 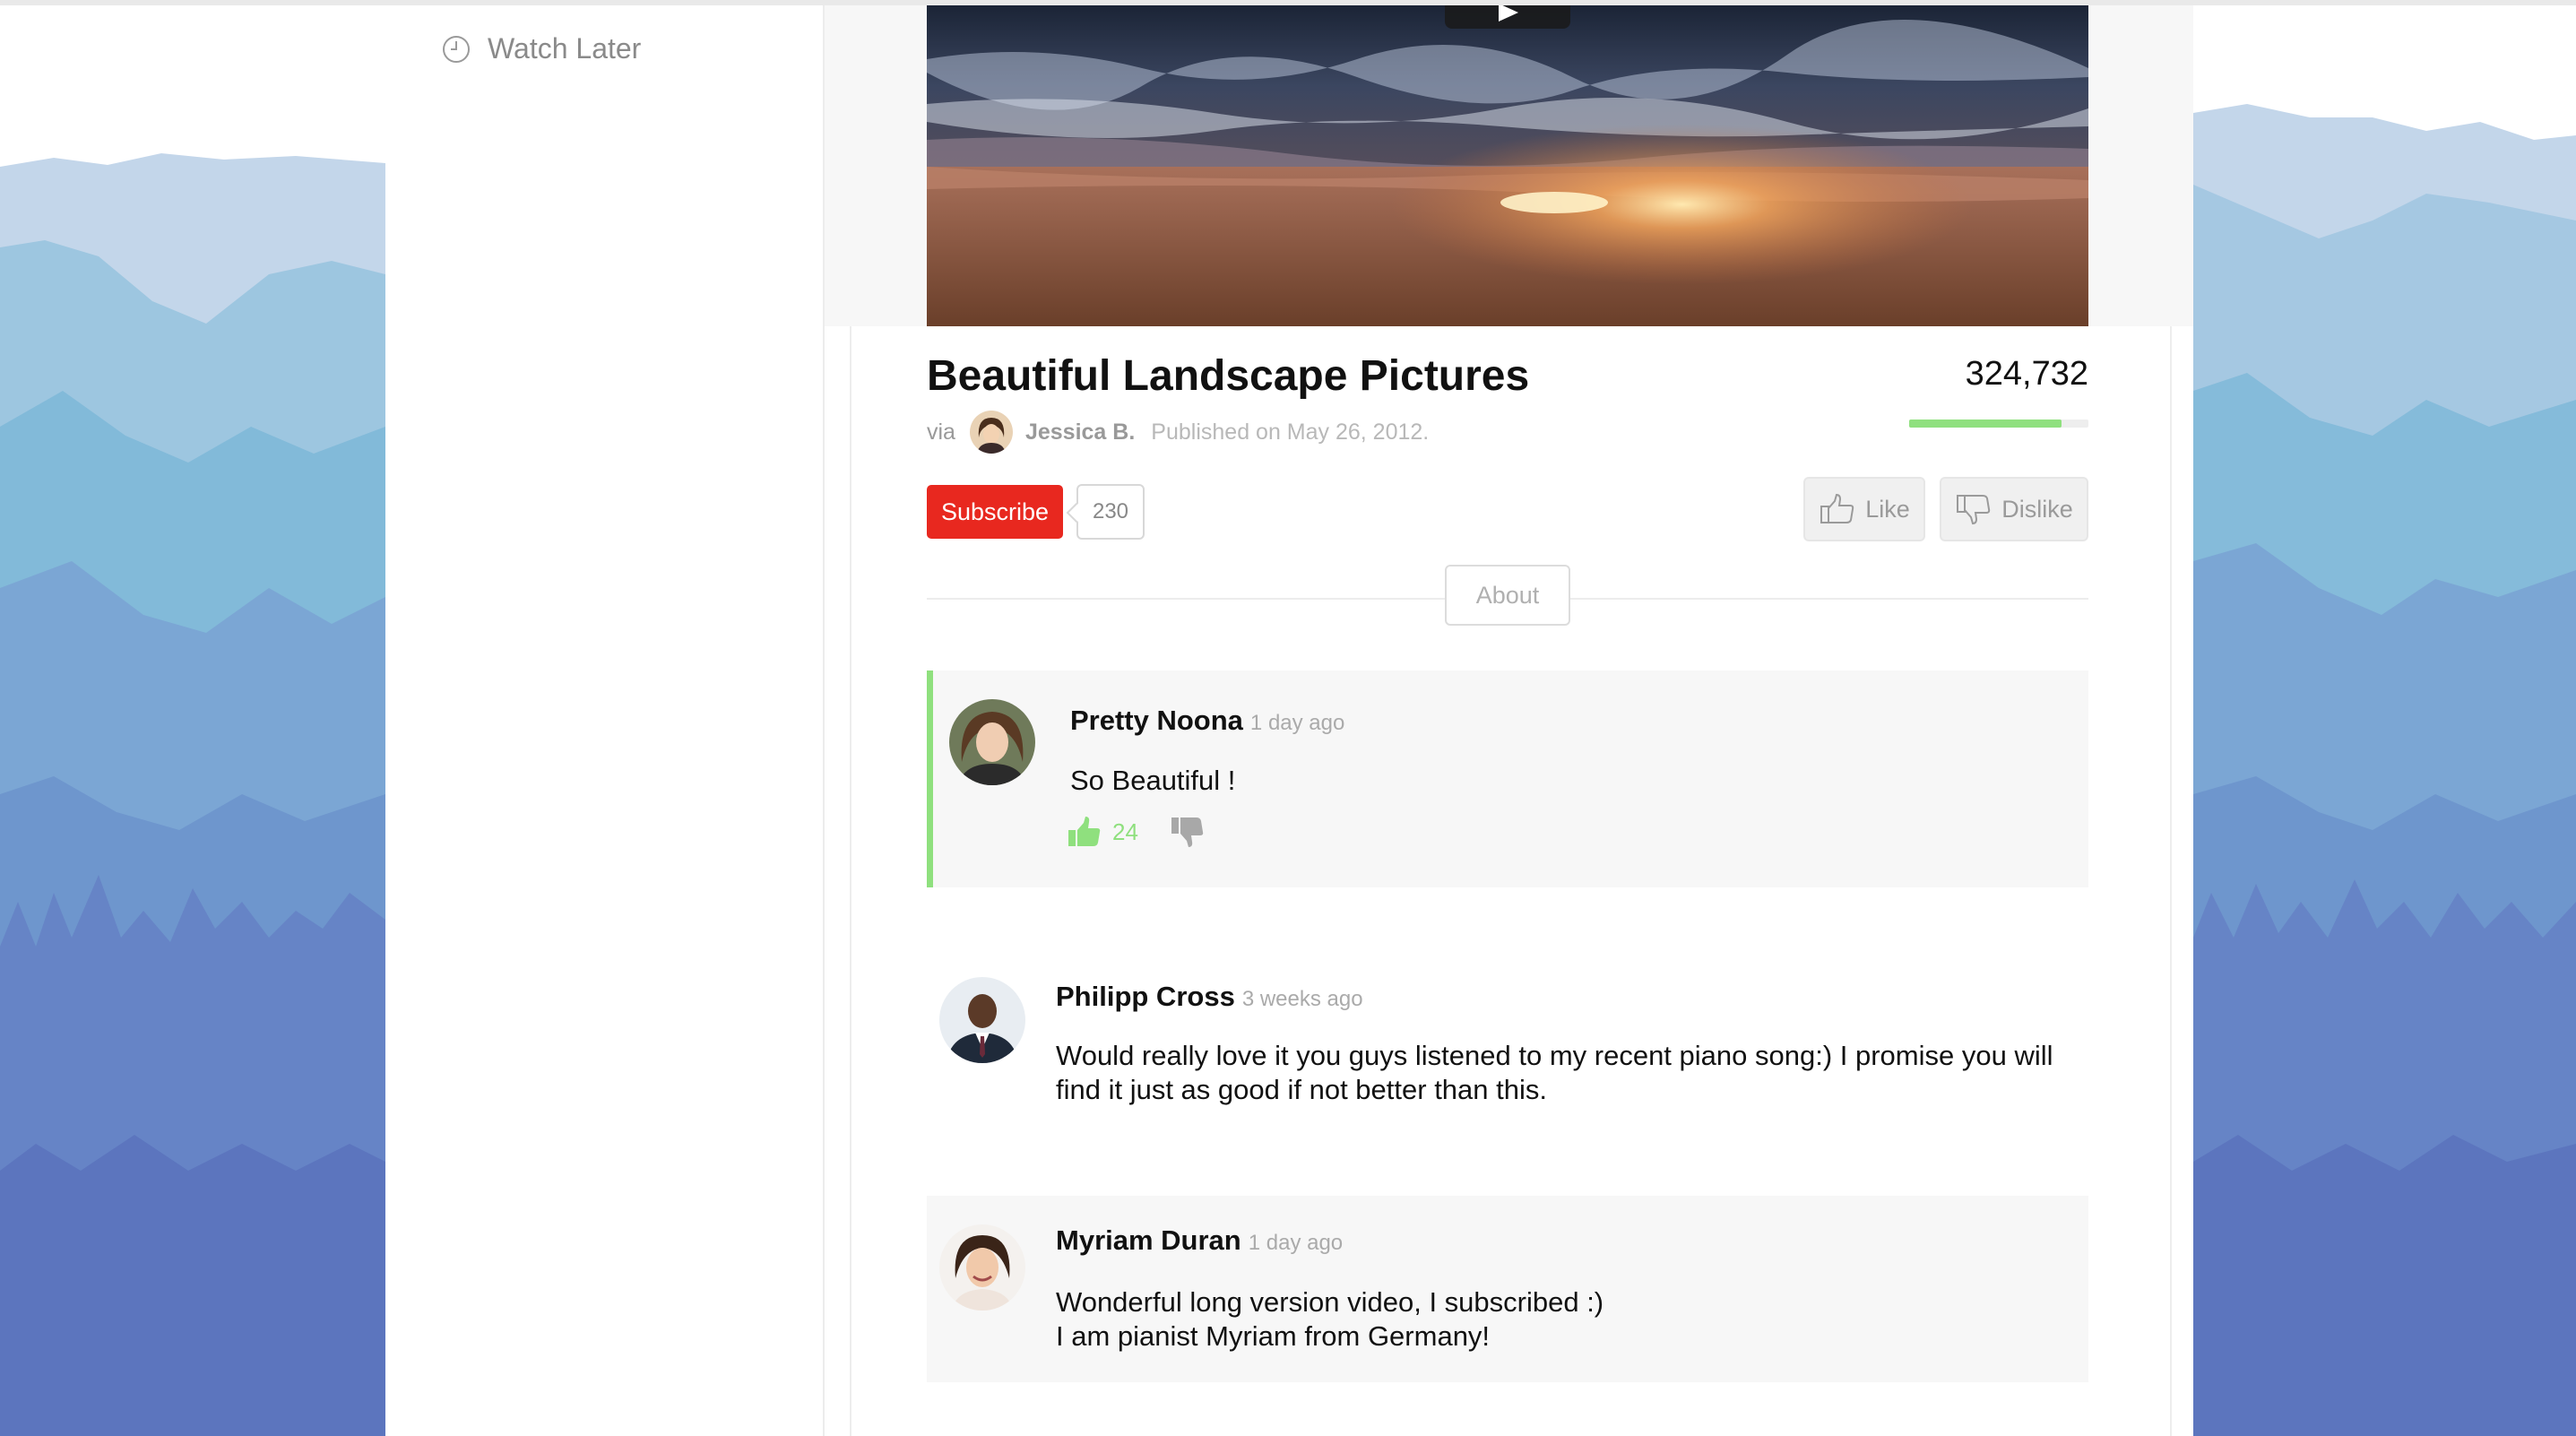 I want to click on like-label: Like, so click(x=1887, y=509).